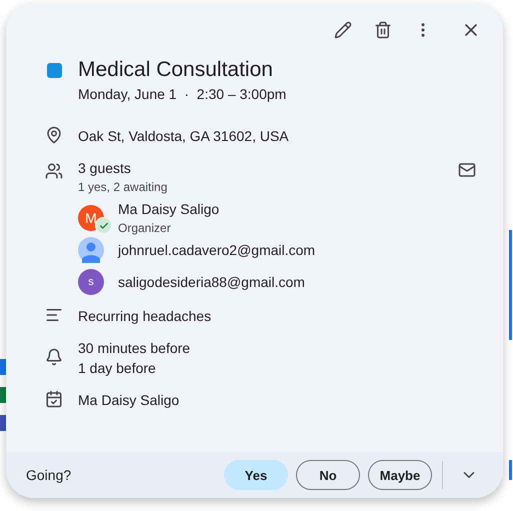 This screenshot has height=511, width=513. I want to click on guest-avatar: s, so click(91, 282).